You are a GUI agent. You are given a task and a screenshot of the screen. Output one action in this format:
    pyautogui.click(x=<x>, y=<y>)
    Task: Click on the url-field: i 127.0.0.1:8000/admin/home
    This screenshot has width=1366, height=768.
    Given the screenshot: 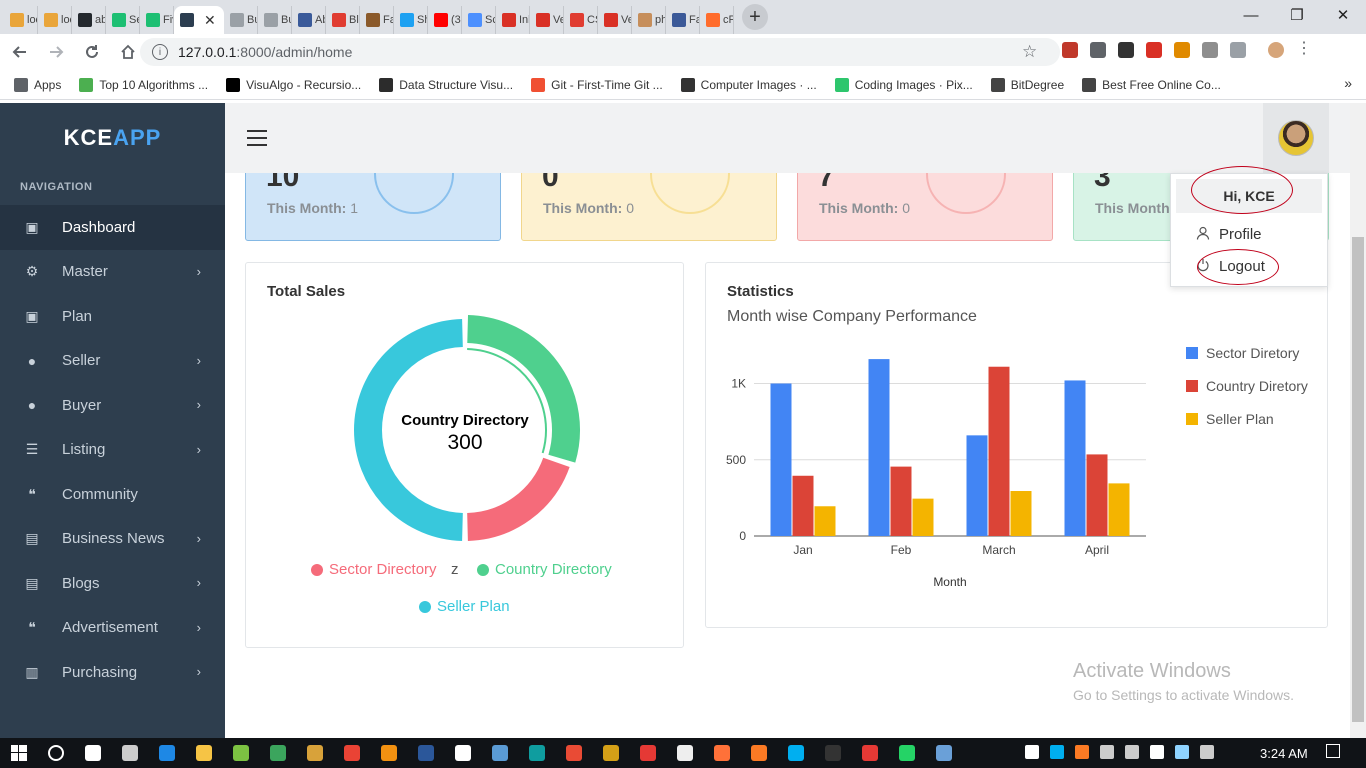 What is the action you would take?
    pyautogui.click(x=600, y=52)
    